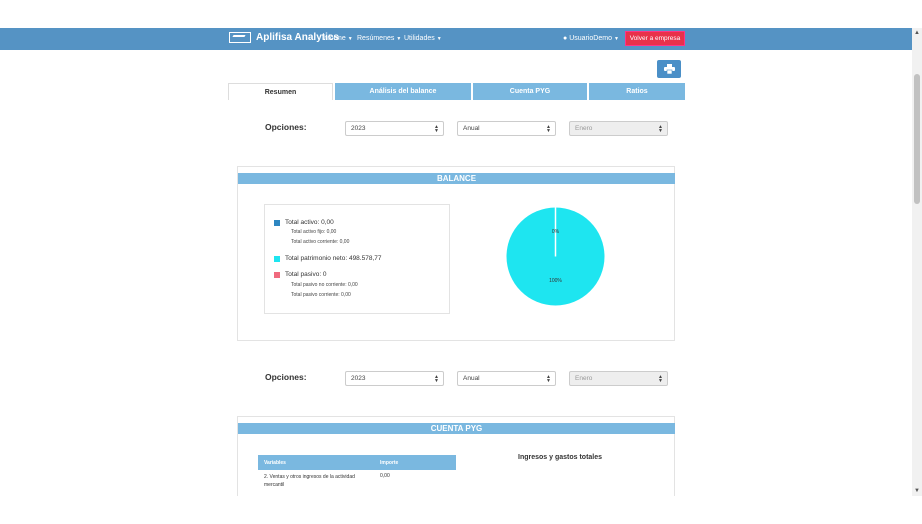 This screenshot has height=524, width=922. Describe the element at coordinates (304, 222) in the screenshot. I see `legend-total-activo: Total activo: 0,00` at that location.